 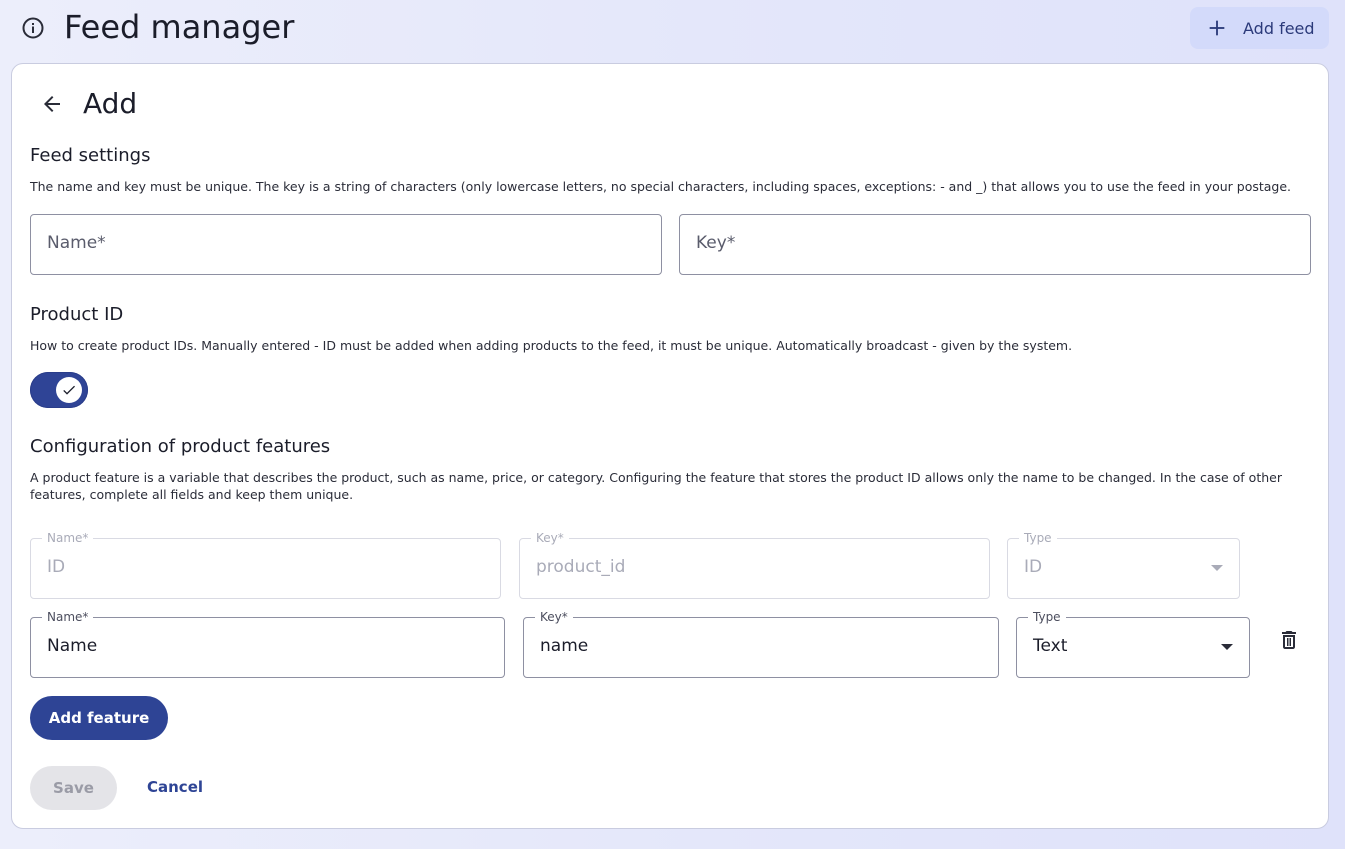 I want to click on feed-name-placeholder: Name*, so click(x=76, y=243).